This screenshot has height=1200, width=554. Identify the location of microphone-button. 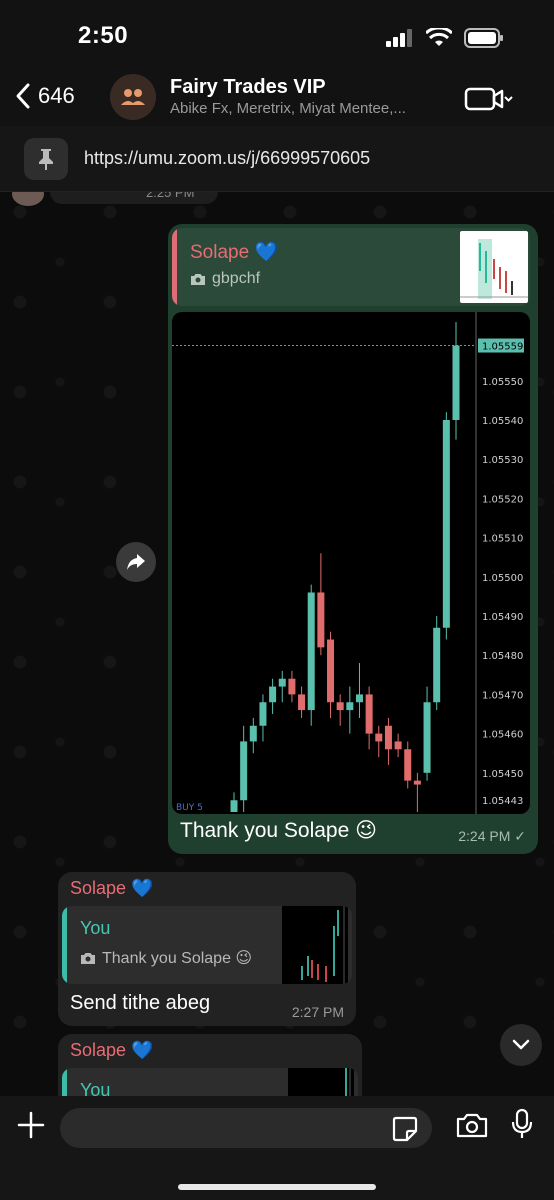
(522, 1126).